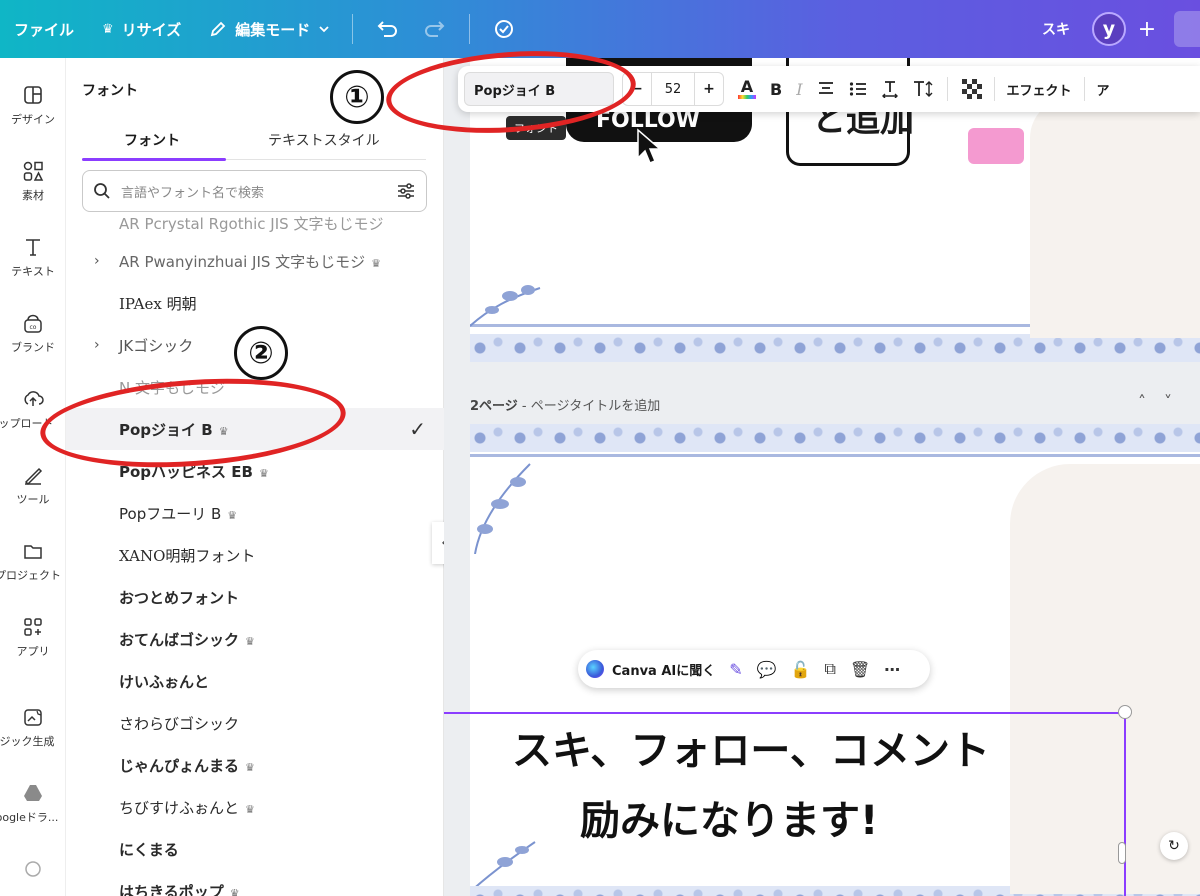 The width and height of the screenshot is (1200, 896). I want to click on edit-mode-dropdown: 編集モード, so click(269, 29).